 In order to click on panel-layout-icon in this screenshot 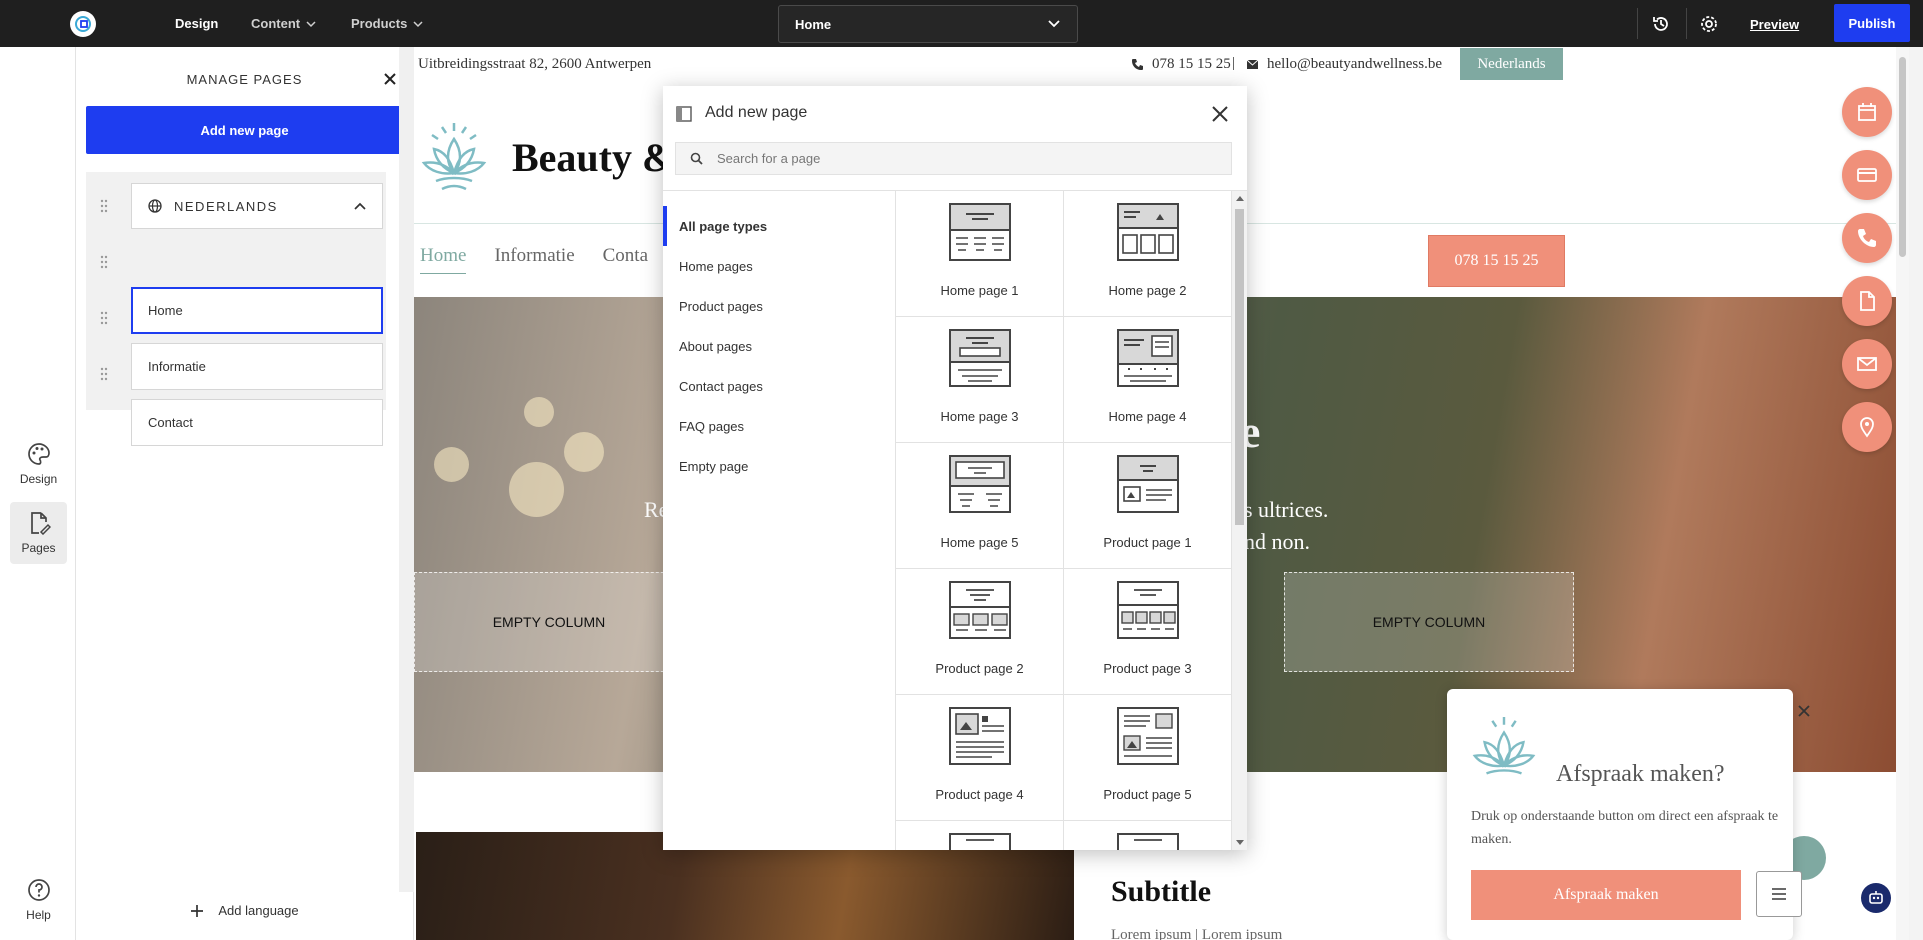, I will do `click(684, 114)`.